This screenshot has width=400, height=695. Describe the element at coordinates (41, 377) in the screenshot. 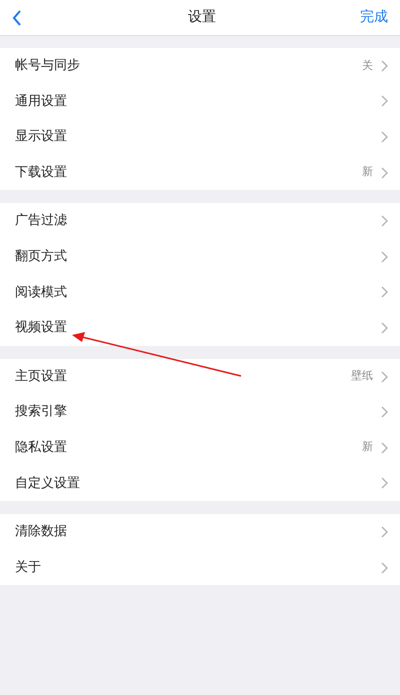

I see `row-label: 主页设置` at that location.